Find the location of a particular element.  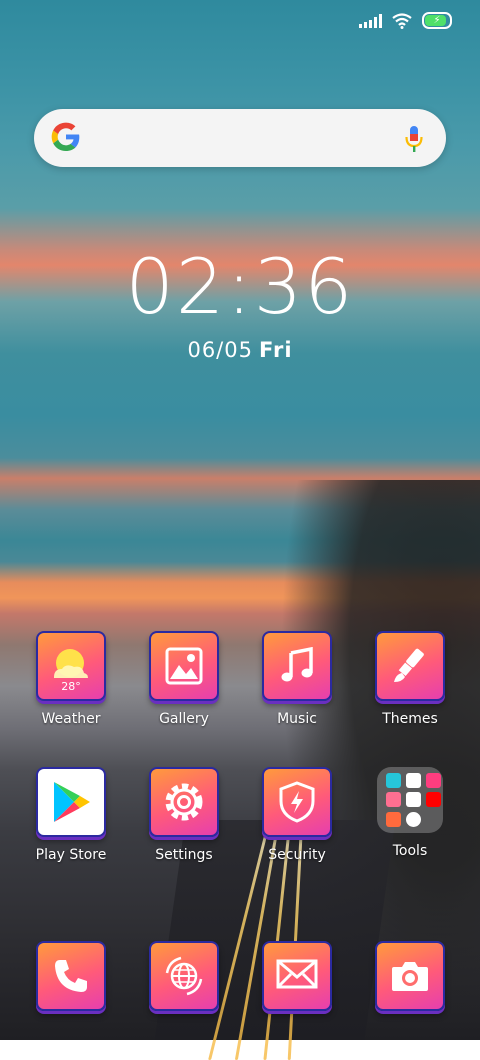

gear-icon is located at coordinates (184, 802).